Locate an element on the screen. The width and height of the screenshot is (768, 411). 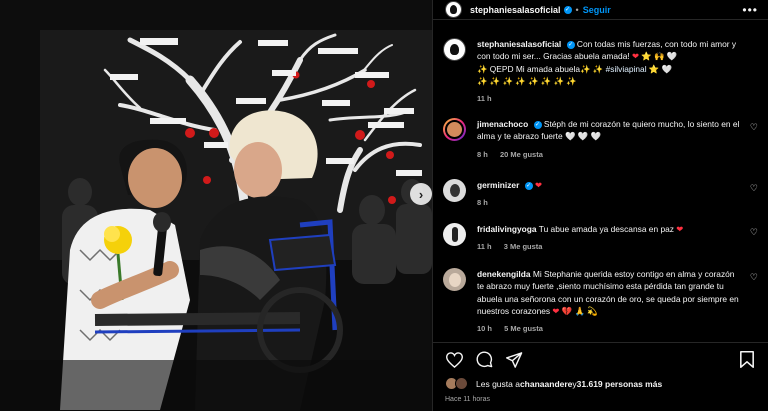
post-timestamp: Hace 11 horas is located at coordinates (468, 399).